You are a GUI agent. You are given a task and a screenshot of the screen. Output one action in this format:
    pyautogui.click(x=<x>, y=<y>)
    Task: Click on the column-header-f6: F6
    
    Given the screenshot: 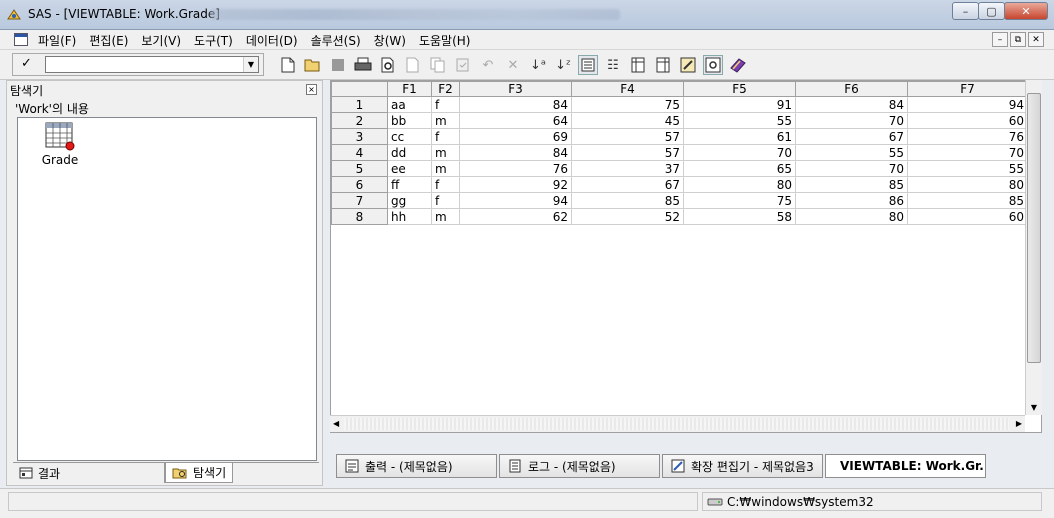 What is the action you would take?
    pyautogui.click(x=851, y=89)
    